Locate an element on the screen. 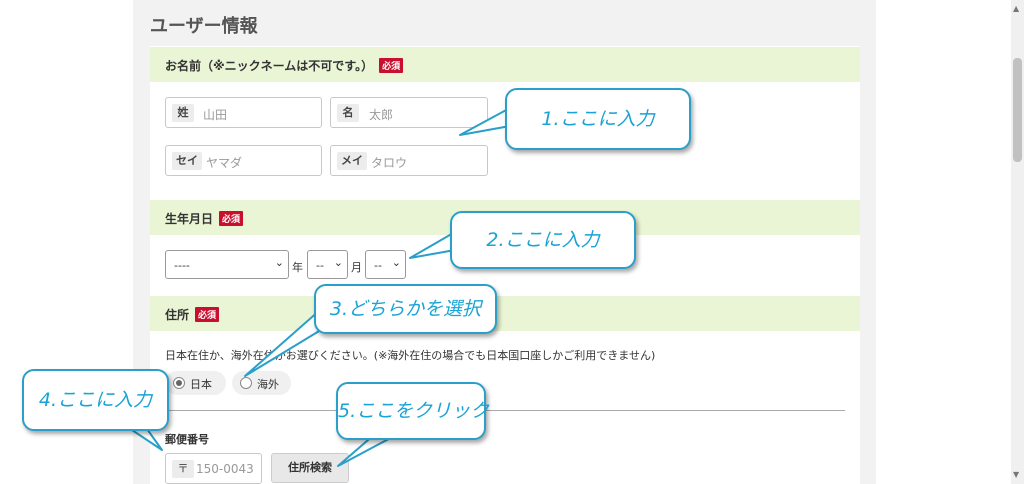  callout-2: 2.ここに入力 is located at coordinates (543, 240).